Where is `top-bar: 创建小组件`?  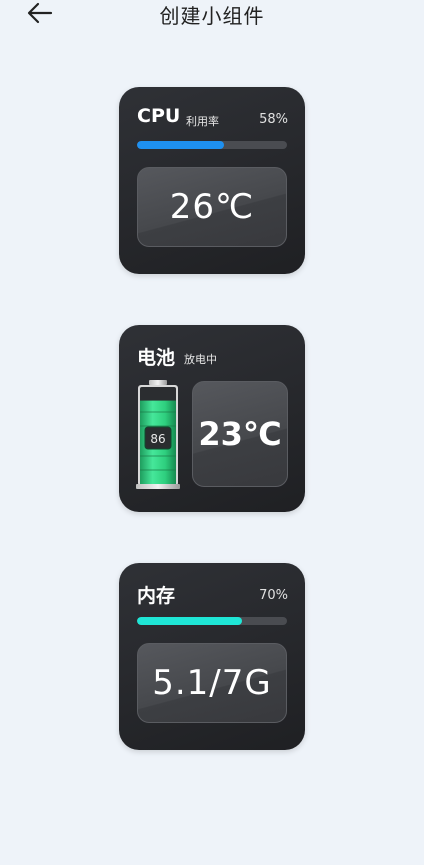
top-bar: 创建小组件 is located at coordinates (212, 15).